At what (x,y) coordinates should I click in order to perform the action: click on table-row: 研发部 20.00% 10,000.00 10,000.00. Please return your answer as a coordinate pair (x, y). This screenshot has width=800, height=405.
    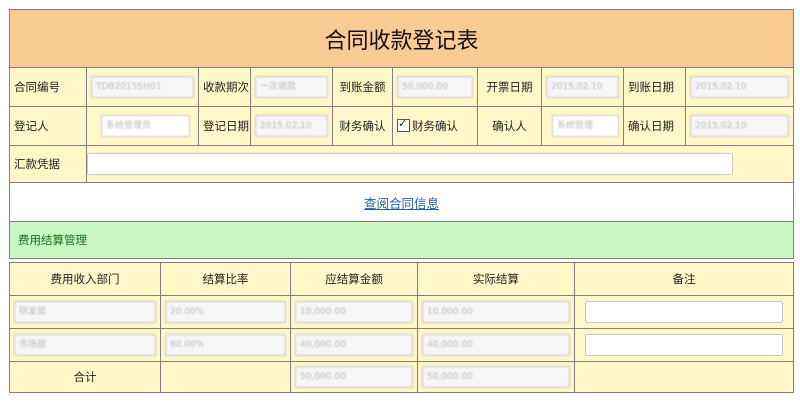
    Looking at the image, I should click on (401, 312).